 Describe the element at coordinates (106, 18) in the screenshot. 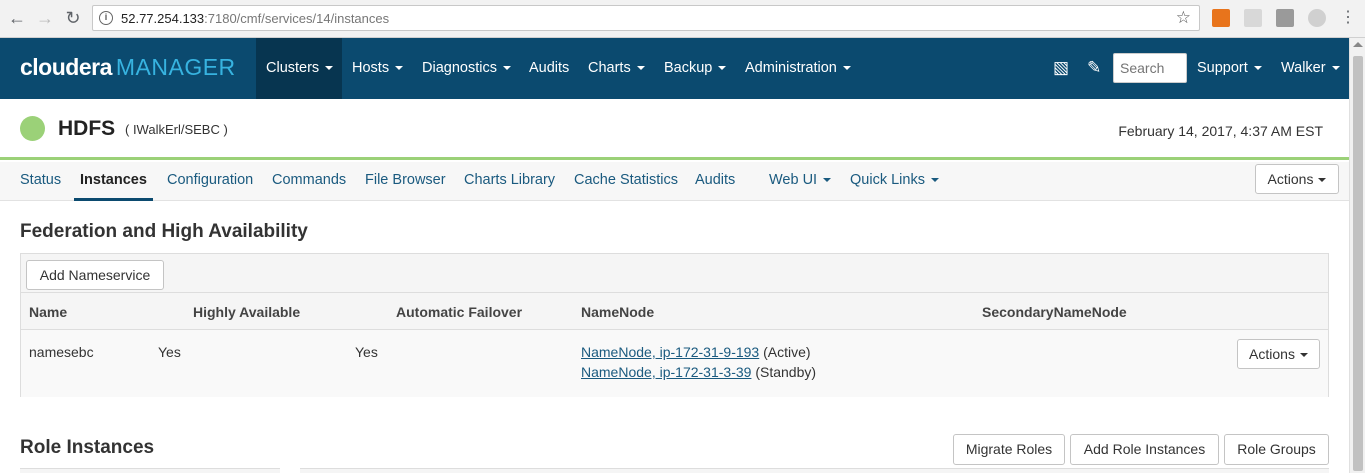

I see `info-icon: i` at that location.